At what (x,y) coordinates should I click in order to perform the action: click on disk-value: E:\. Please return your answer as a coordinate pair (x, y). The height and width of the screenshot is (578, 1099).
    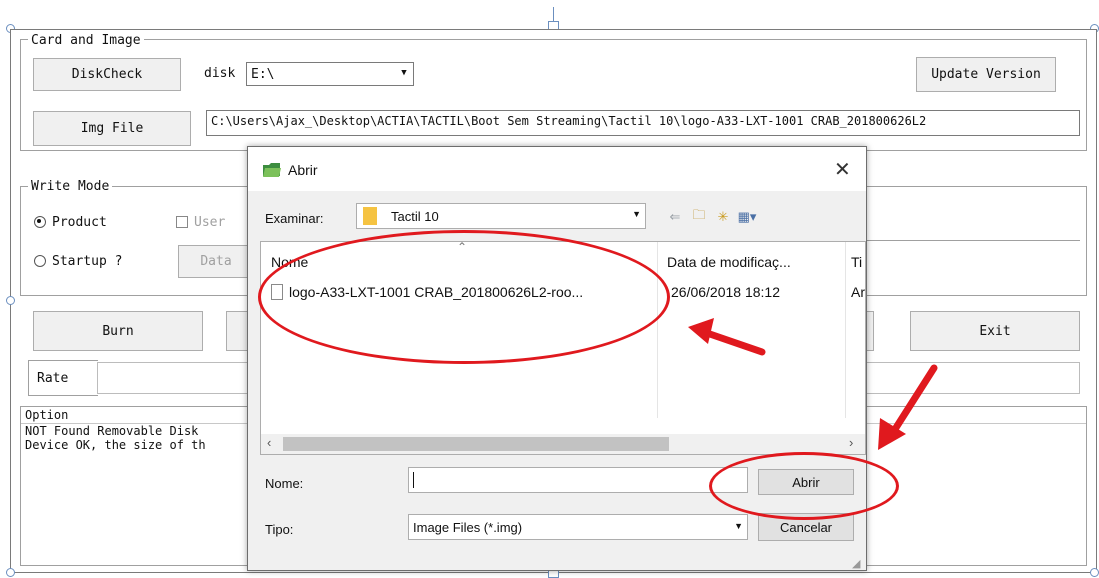
    Looking at the image, I should click on (263, 74).